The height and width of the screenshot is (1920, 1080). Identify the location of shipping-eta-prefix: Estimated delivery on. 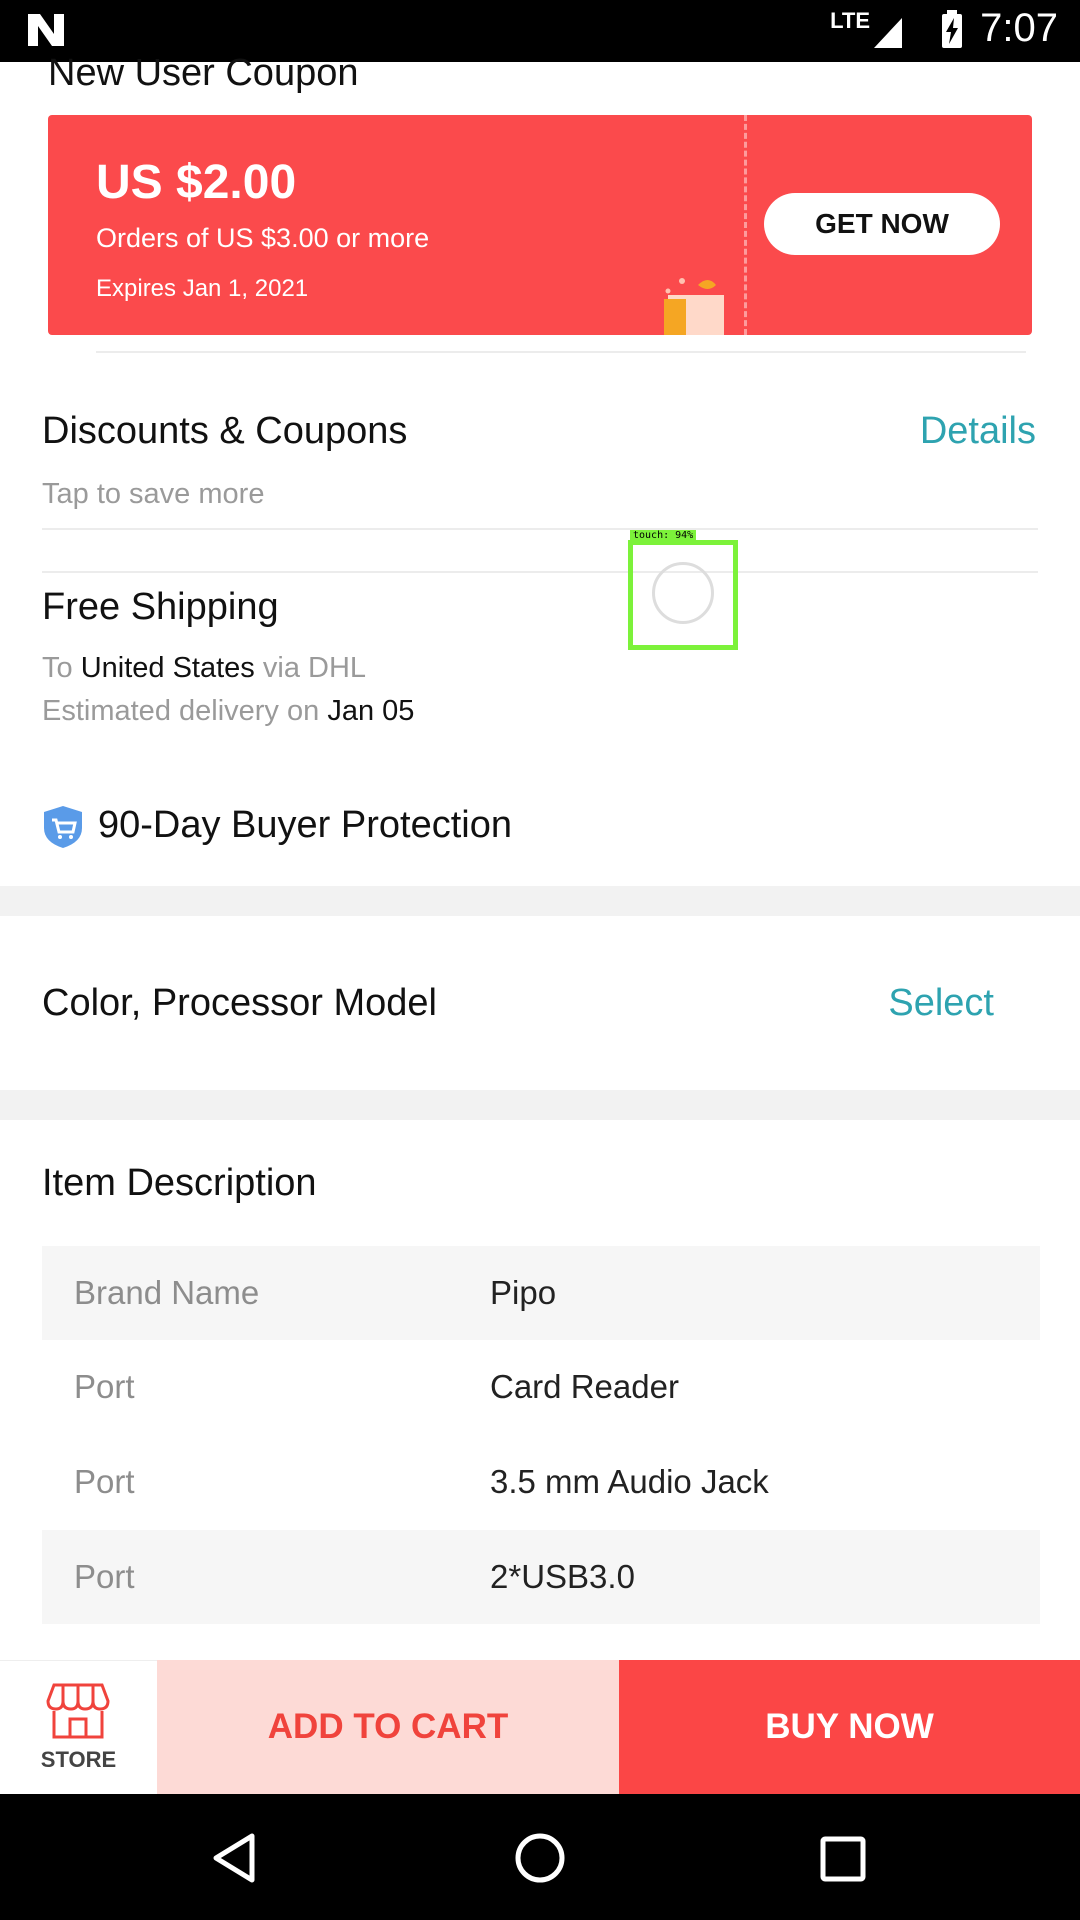
(181, 711).